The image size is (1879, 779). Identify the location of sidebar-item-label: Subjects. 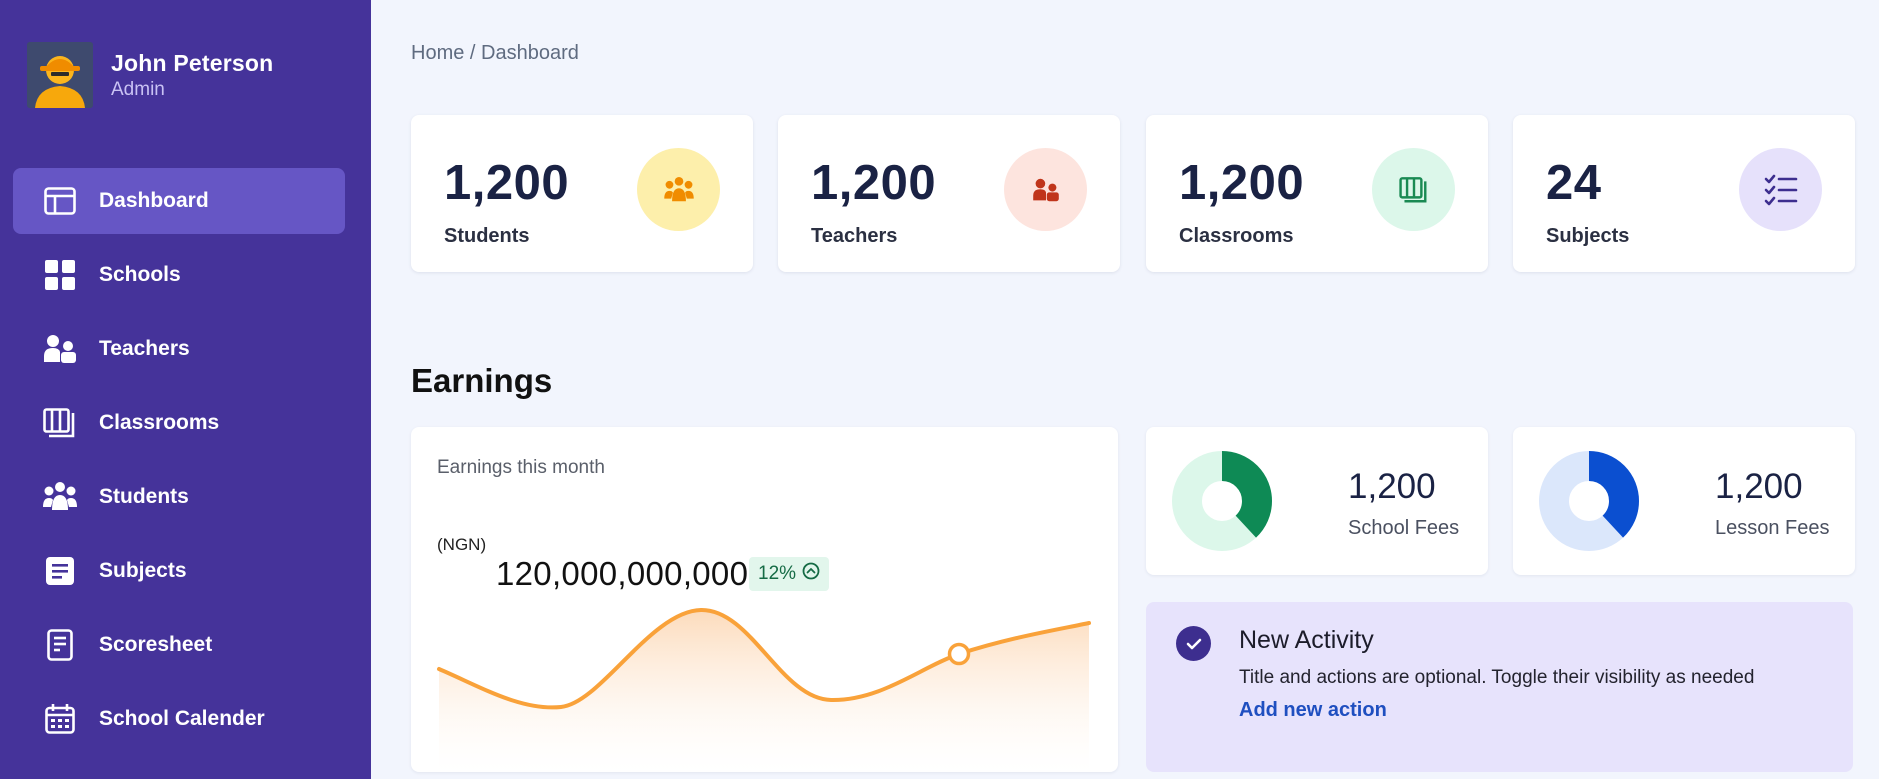
(143, 570).